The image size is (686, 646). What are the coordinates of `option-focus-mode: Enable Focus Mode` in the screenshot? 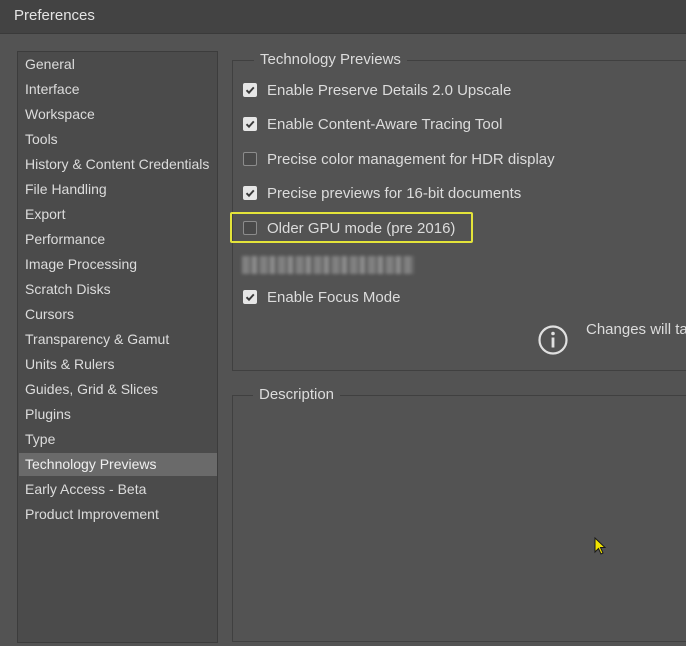 It's located at (321, 297).